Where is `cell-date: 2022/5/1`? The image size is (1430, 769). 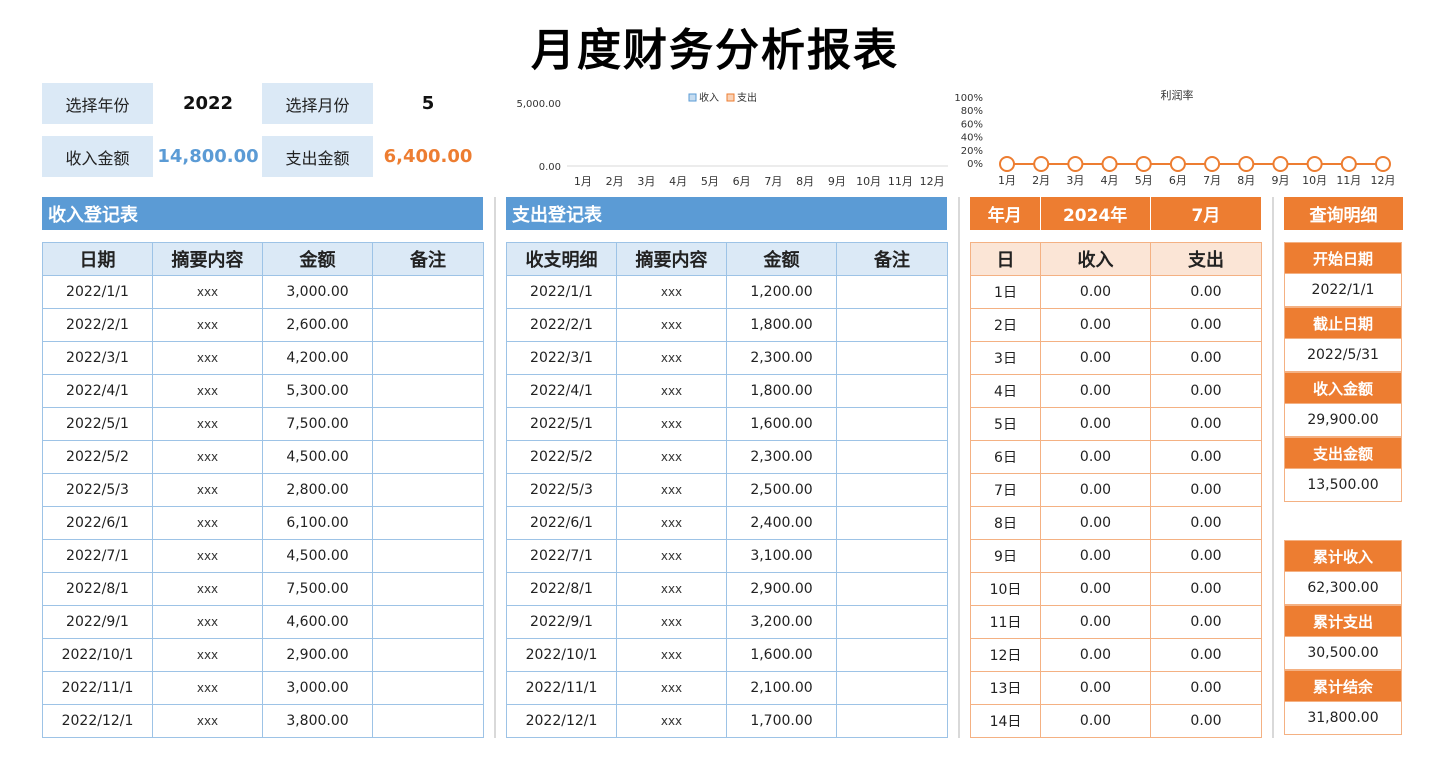
cell-date: 2022/5/1 is located at coordinates (97, 424).